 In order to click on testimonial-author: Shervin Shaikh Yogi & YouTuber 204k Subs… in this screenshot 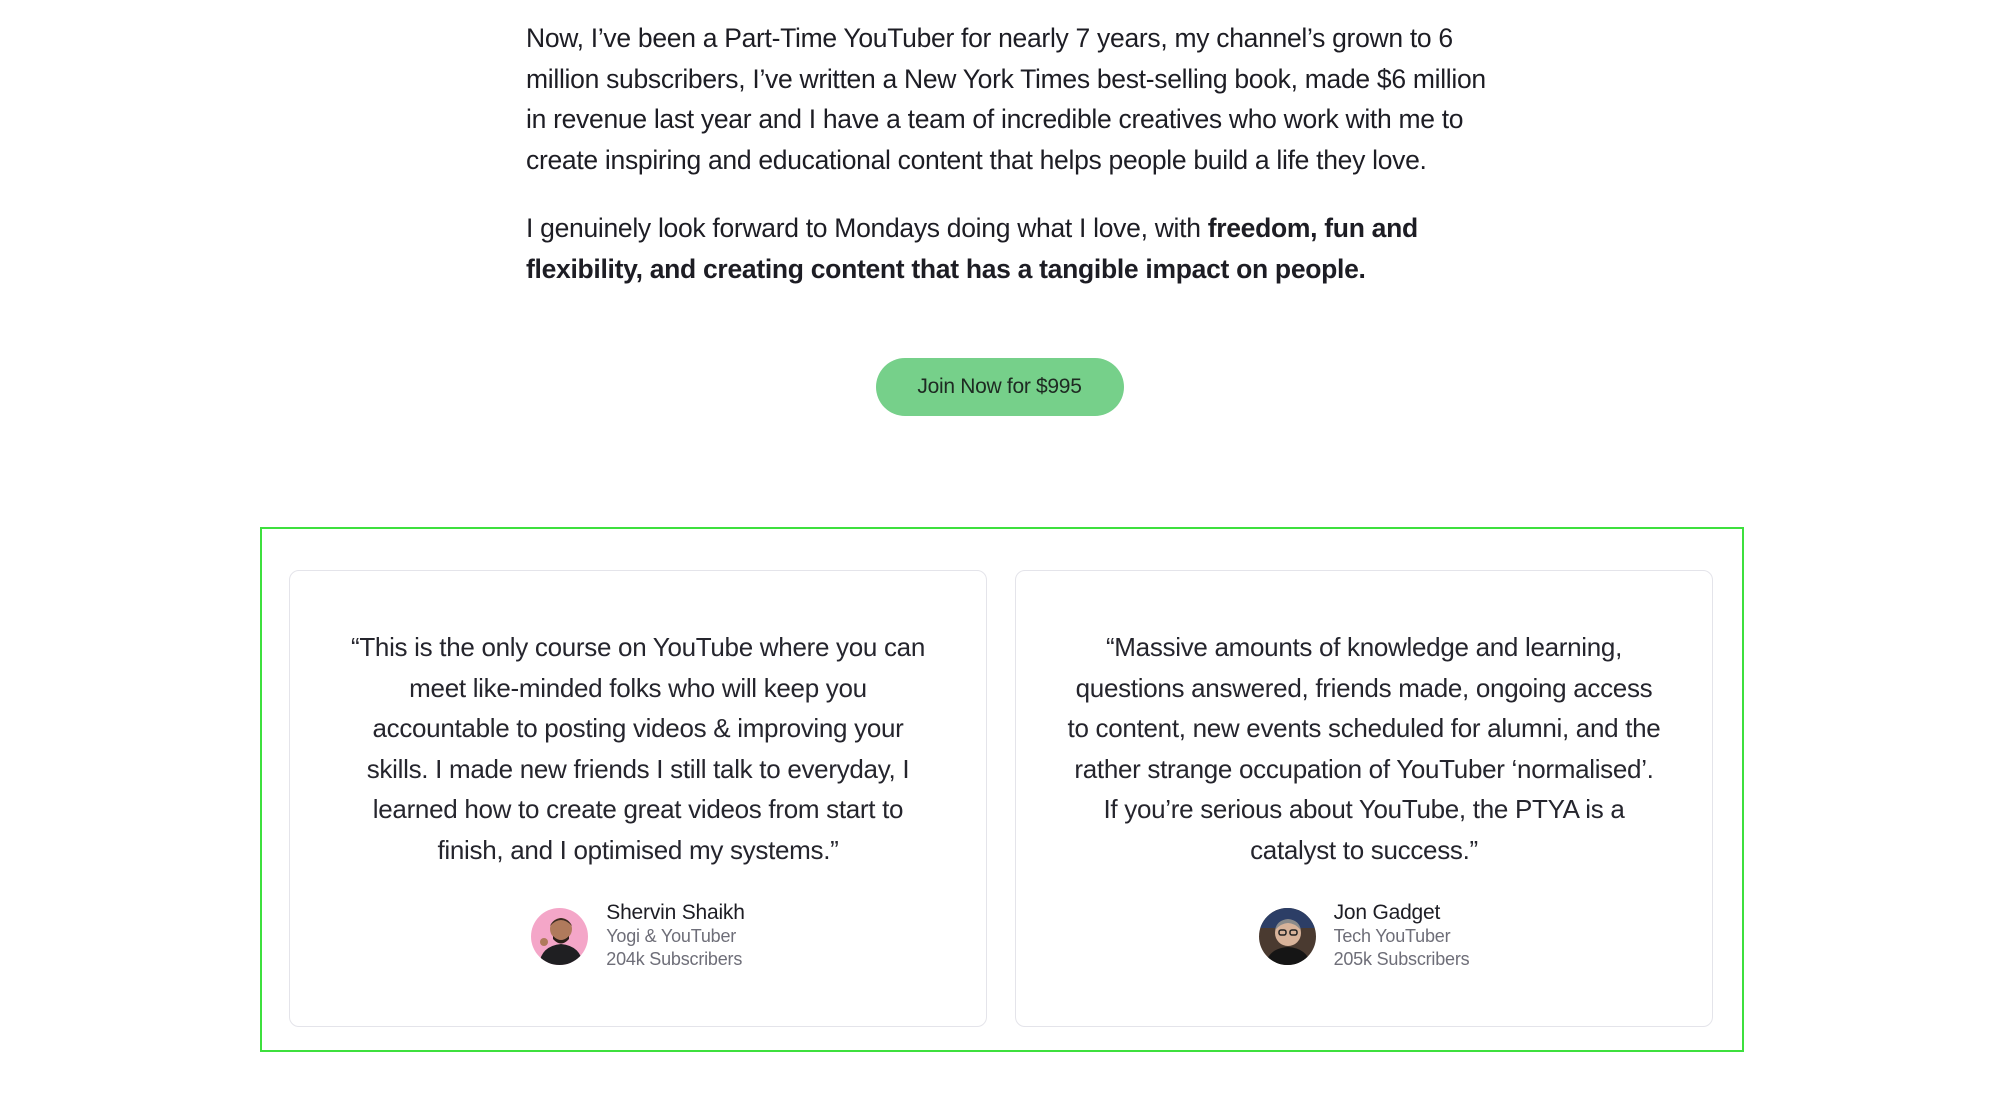, I will do `click(638, 936)`.